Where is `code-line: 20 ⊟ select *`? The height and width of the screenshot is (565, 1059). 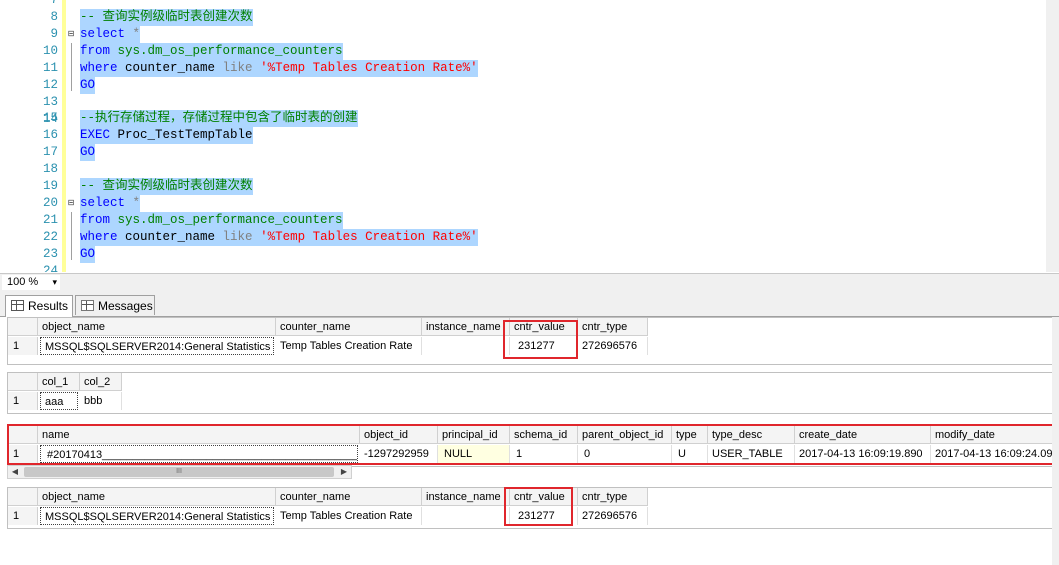
code-line: 20 ⊟ select * is located at coordinates (529, 203).